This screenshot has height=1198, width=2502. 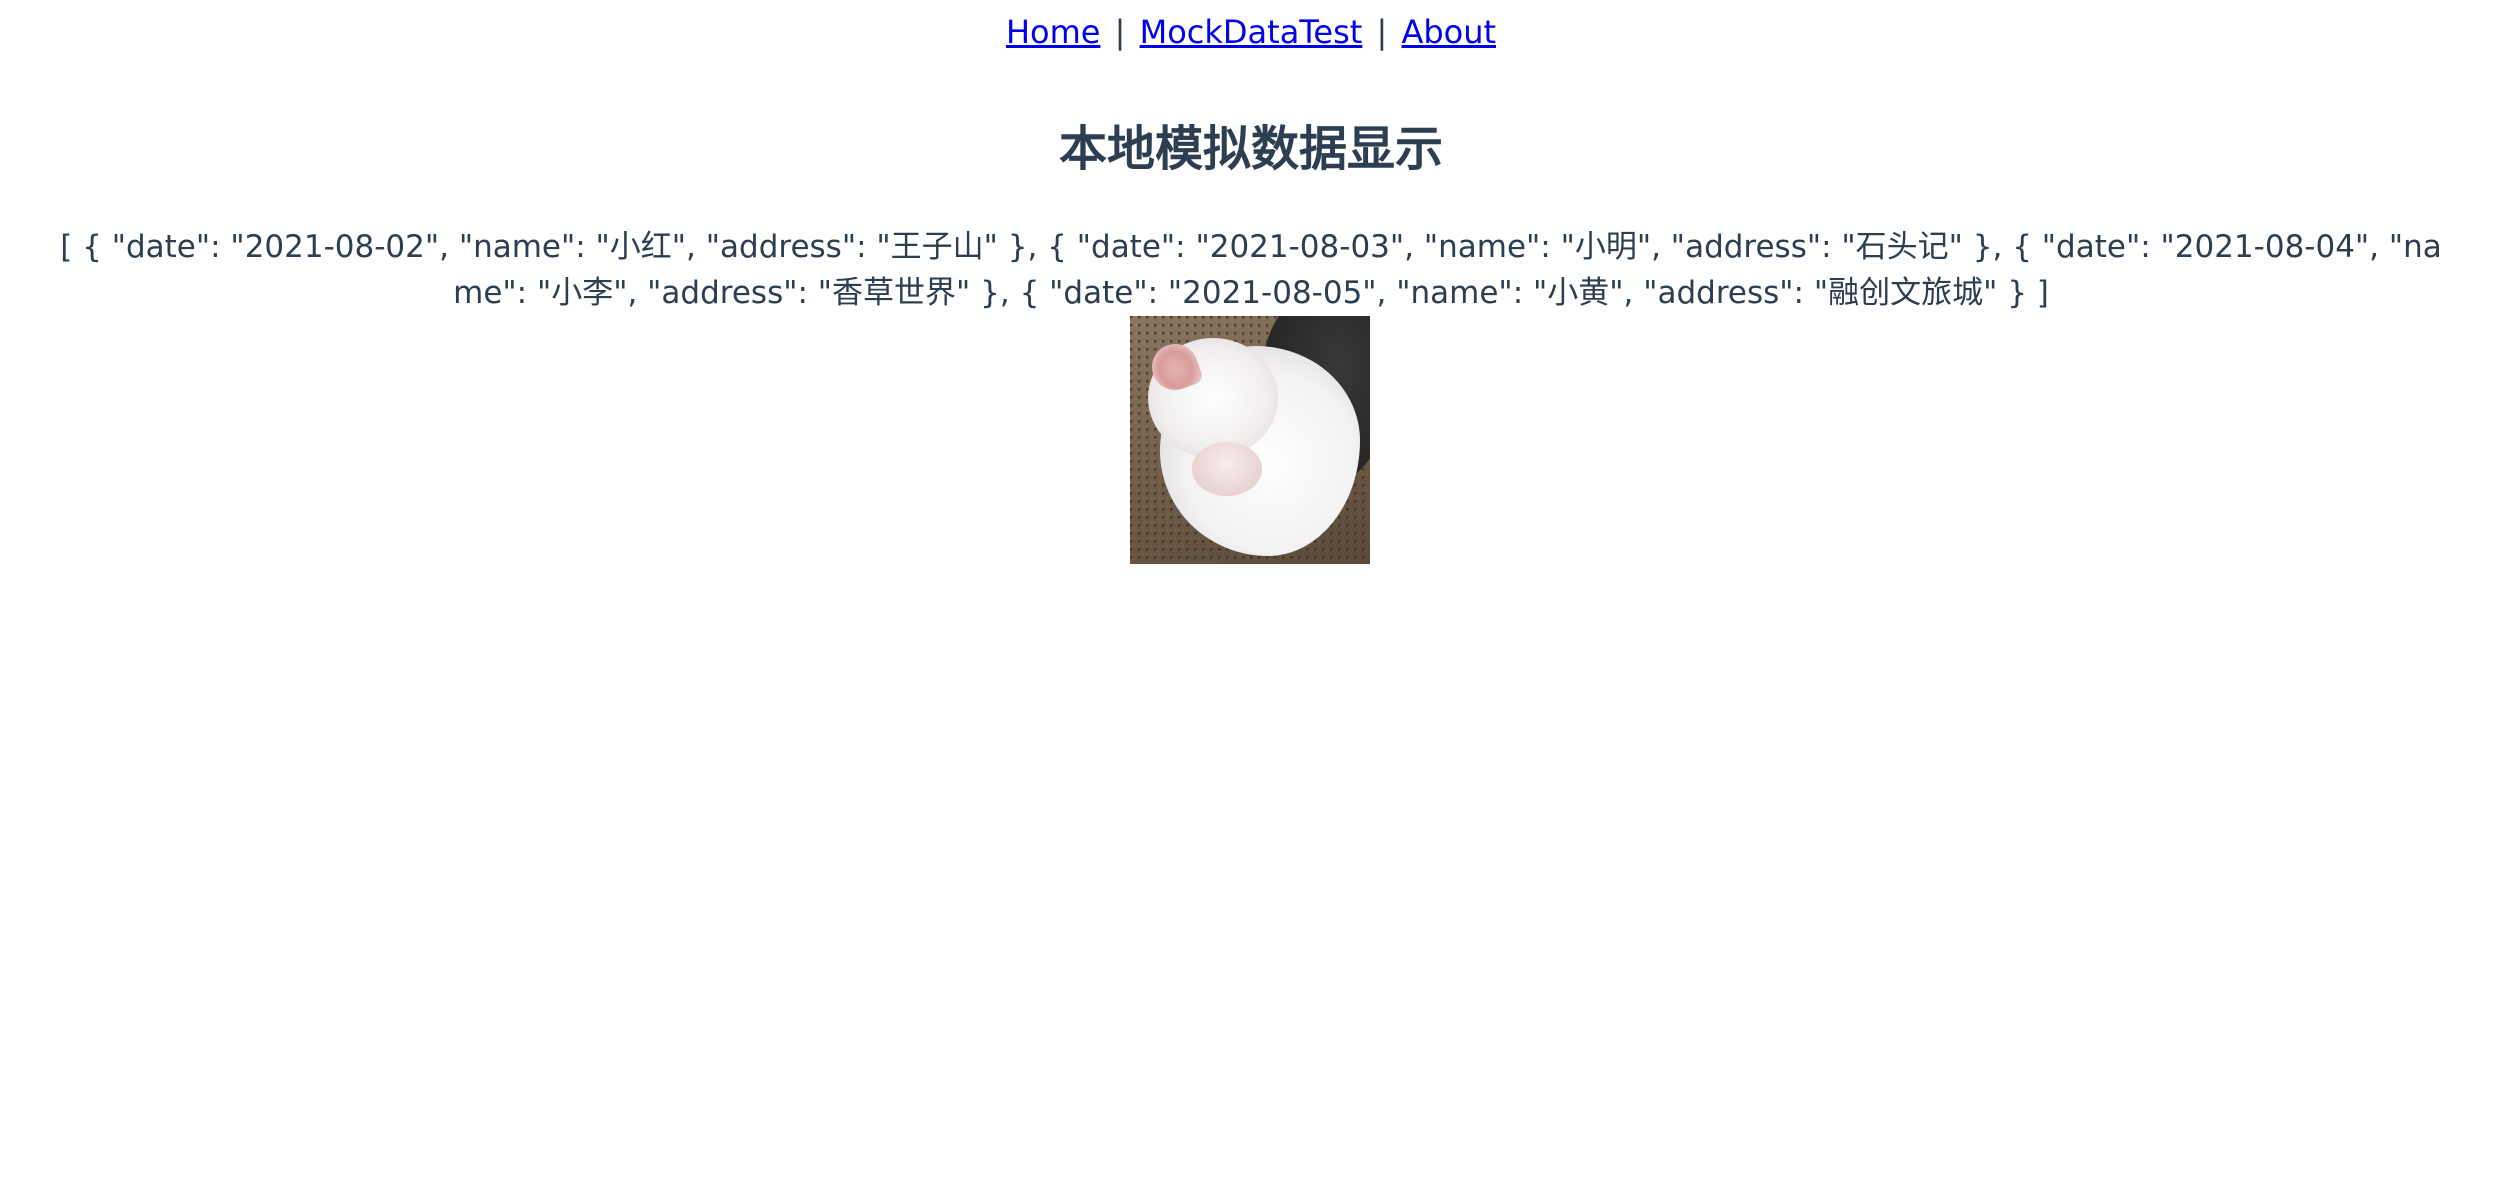 I want to click on nav-link-mockdatatest: MockDataTest, so click(x=1251, y=32).